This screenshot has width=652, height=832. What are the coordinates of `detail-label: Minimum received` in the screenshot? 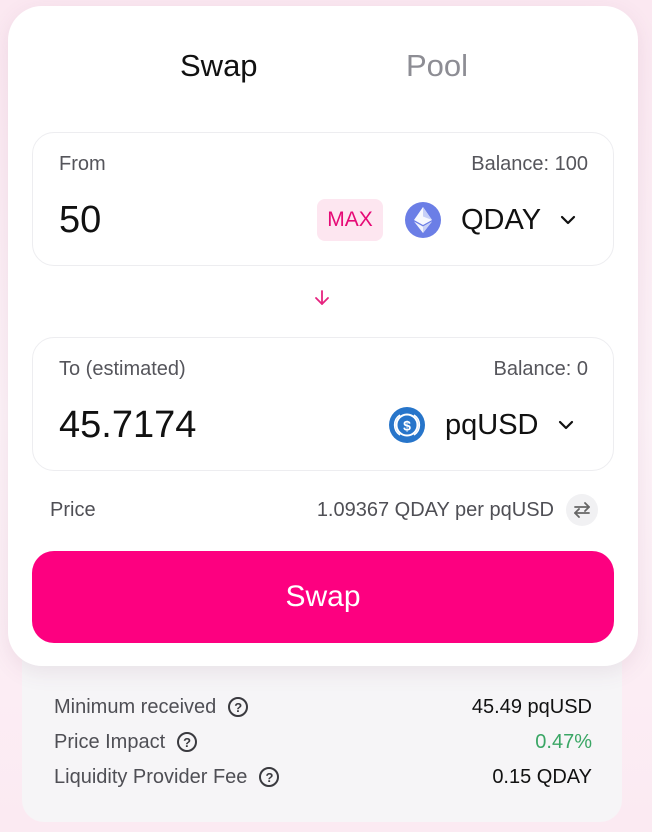 It's located at (135, 706).